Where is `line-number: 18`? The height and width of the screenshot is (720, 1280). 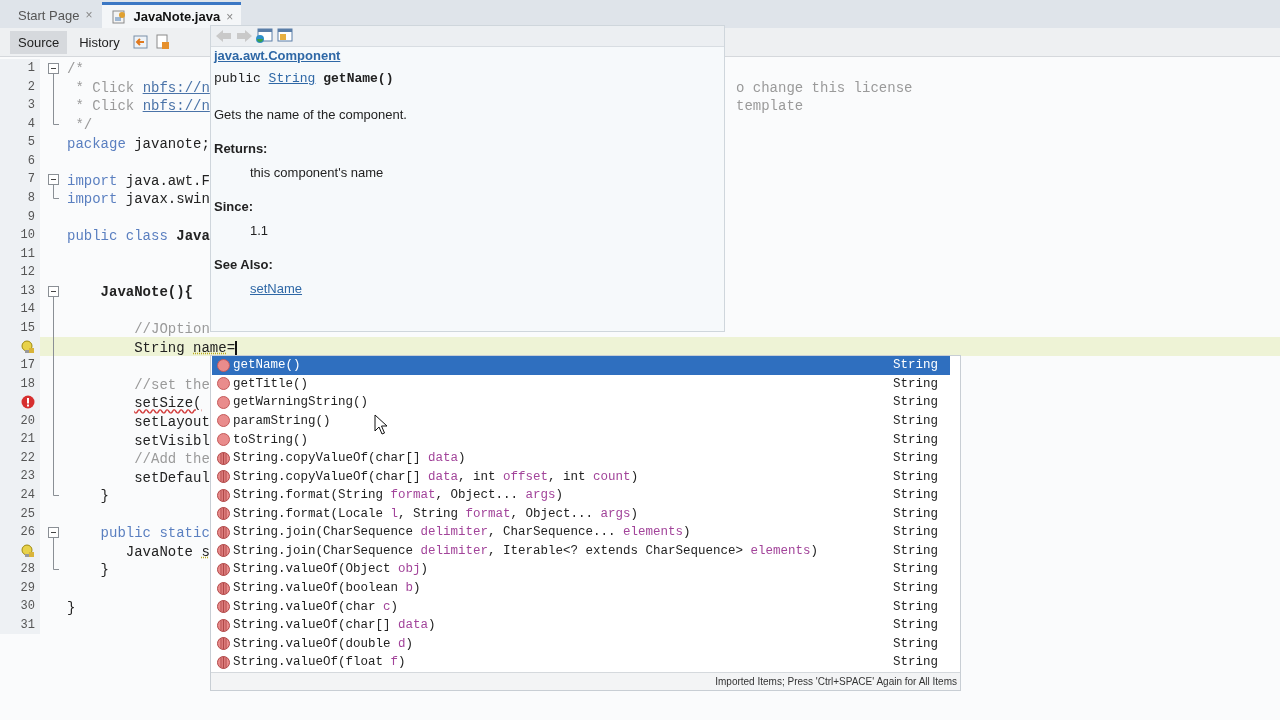 line-number: 18 is located at coordinates (27, 384).